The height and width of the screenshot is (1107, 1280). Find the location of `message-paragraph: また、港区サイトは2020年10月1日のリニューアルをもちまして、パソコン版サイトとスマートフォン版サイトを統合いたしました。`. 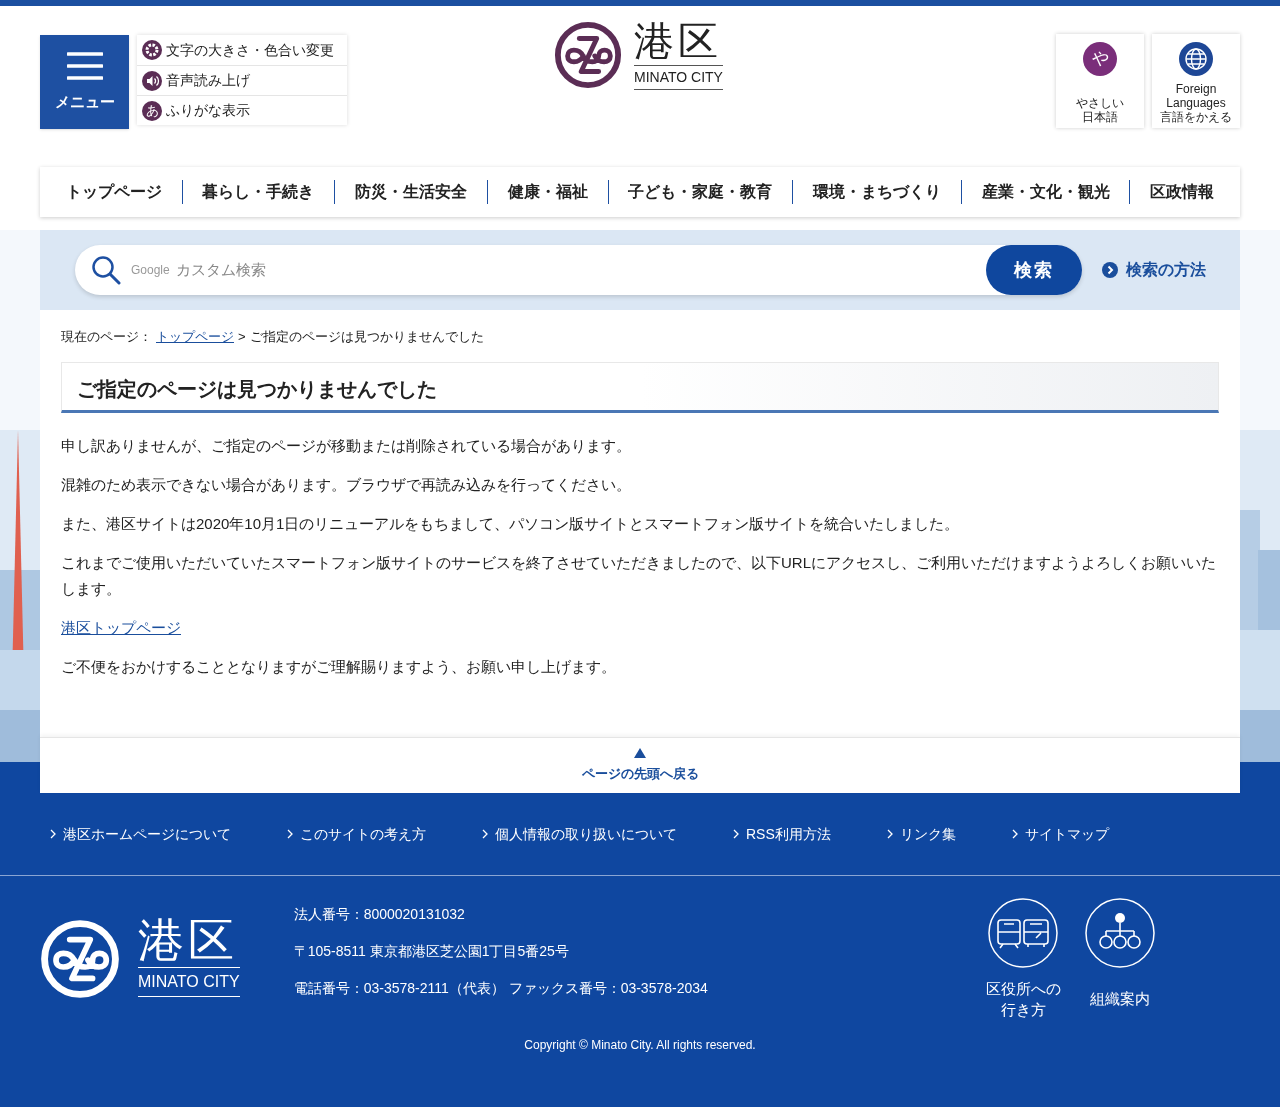

message-paragraph: また、港区サイトは2020年10月1日のリニューアルをもちまして、パソコン版サイトとスマートフォン版サイトを統合いたしました。 is located at coordinates (511, 524).